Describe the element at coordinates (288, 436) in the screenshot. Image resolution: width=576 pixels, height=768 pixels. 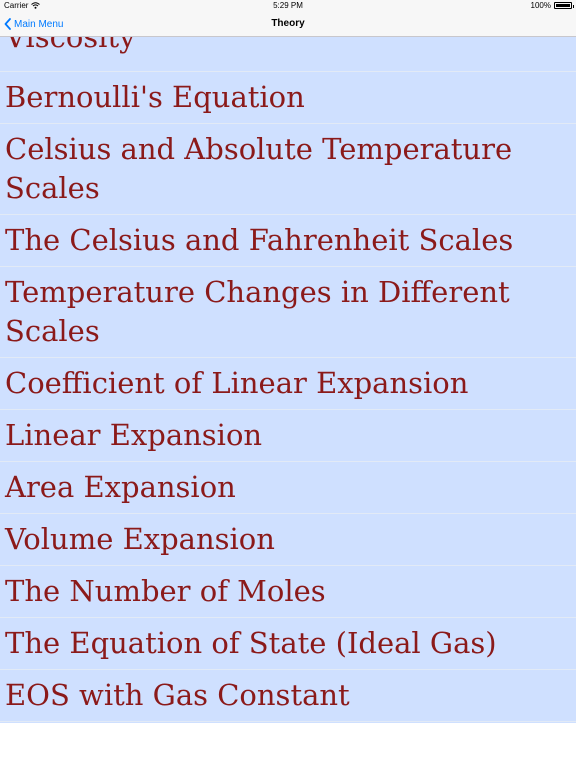
I see `list-item: Linear Expansion` at that location.